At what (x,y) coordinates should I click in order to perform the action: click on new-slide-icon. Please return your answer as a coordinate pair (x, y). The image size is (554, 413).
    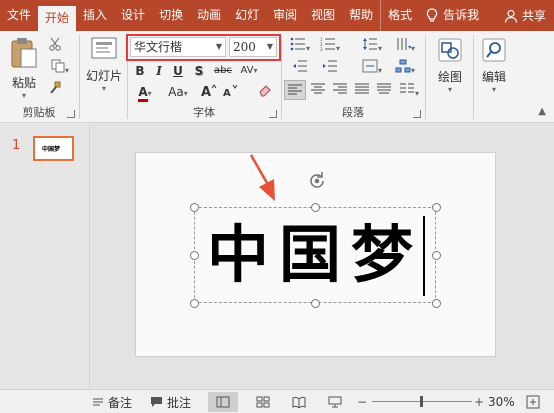
    Looking at the image, I should click on (104, 48).